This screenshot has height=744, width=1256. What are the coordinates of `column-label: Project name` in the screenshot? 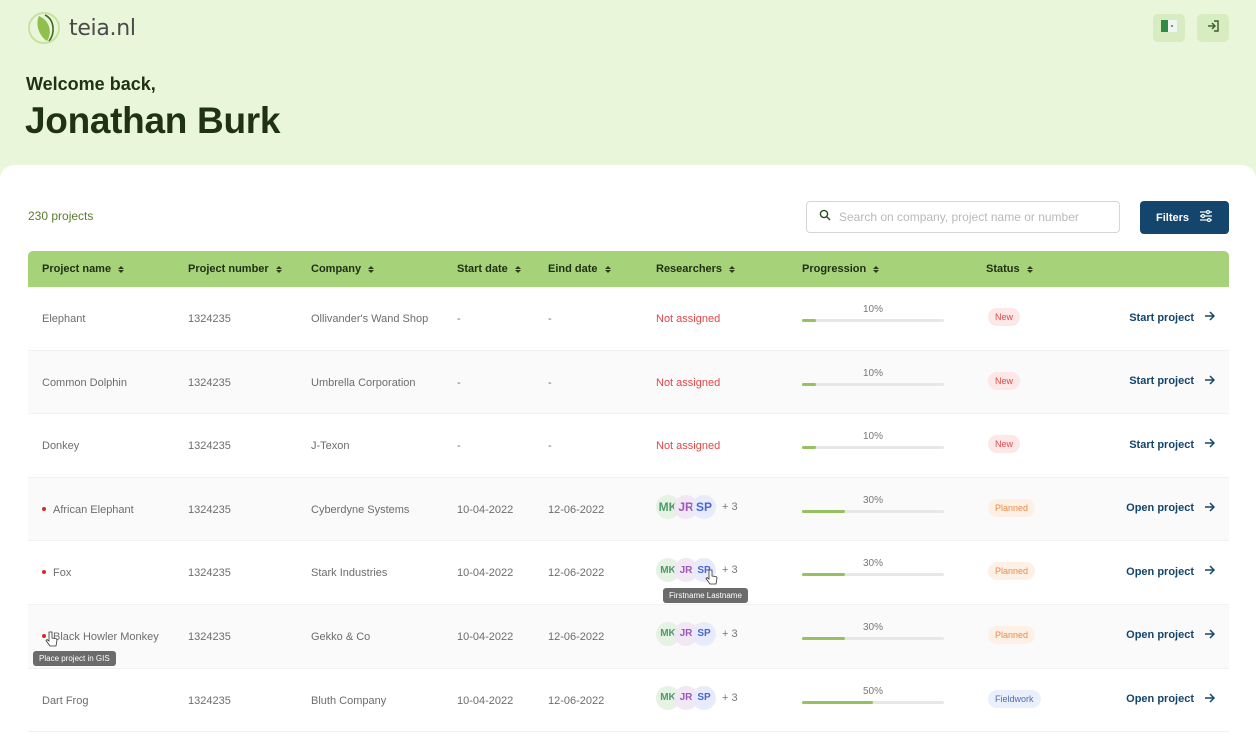 It's located at (77, 269).